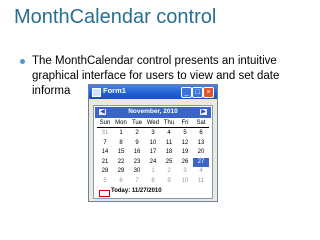 This screenshot has height=240, width=320. Describe the element at coordinates (96, 92) in the screenshot. I see `app-icon` at that location.